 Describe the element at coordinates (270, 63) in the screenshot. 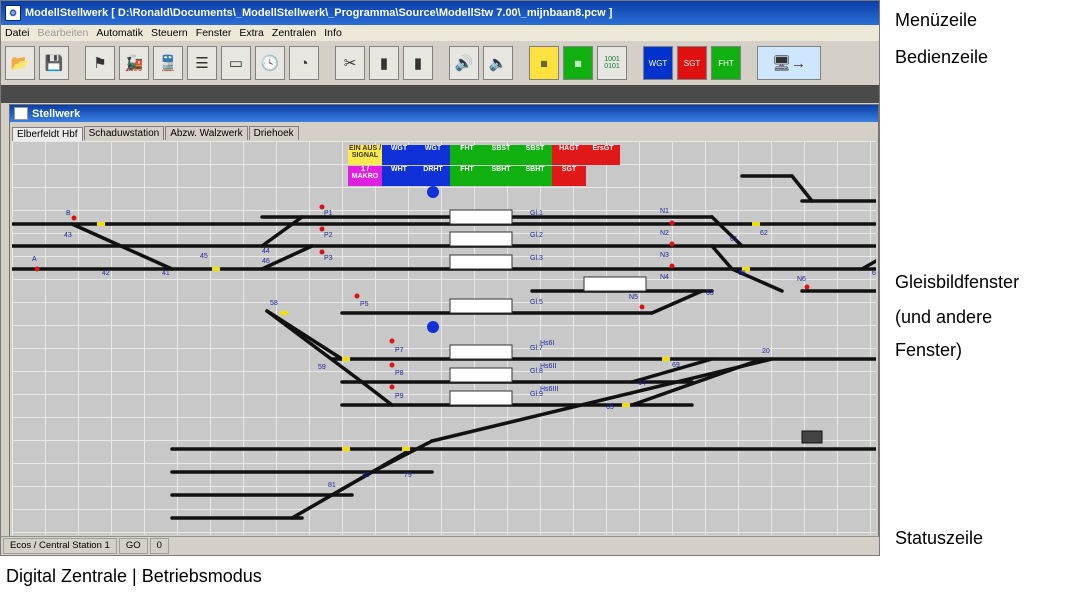

I see `clock-icon: 🕓` at that location.